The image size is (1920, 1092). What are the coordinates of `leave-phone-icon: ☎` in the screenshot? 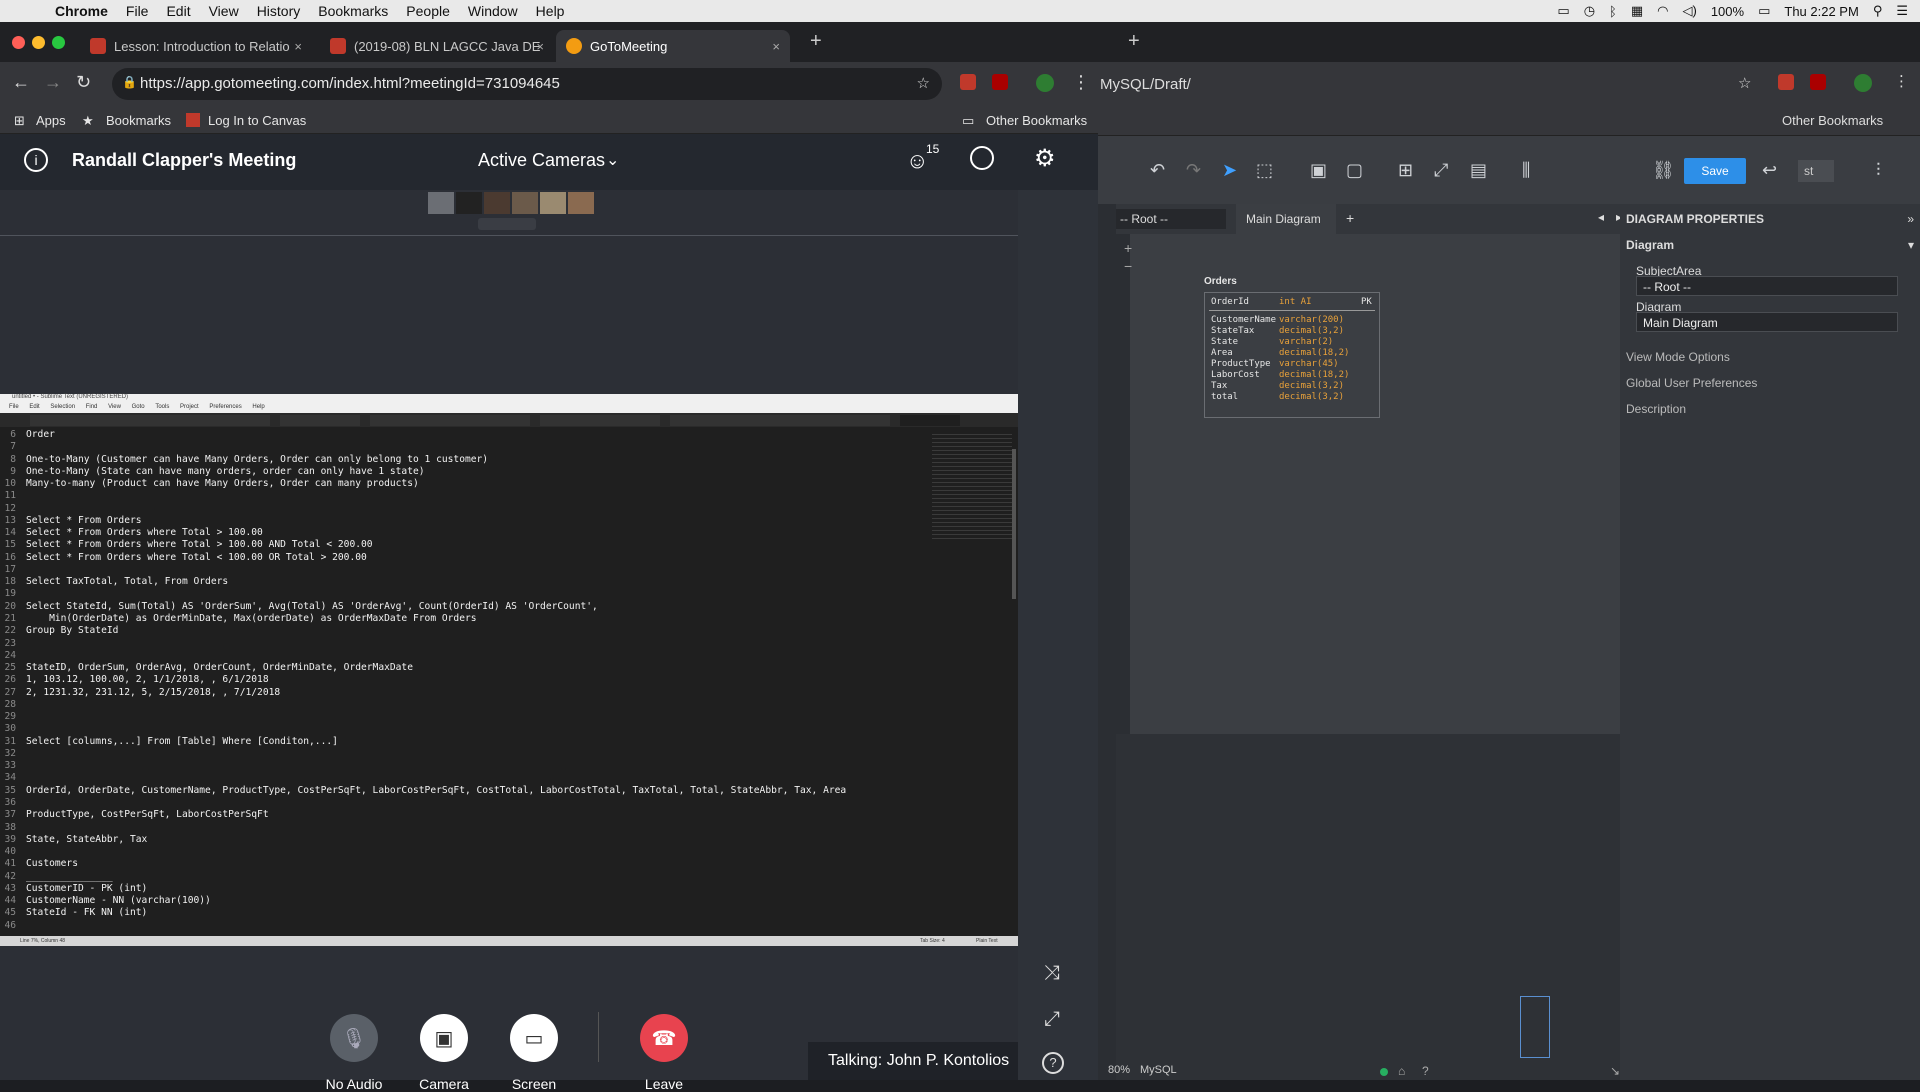 It's located at (664, 1038).